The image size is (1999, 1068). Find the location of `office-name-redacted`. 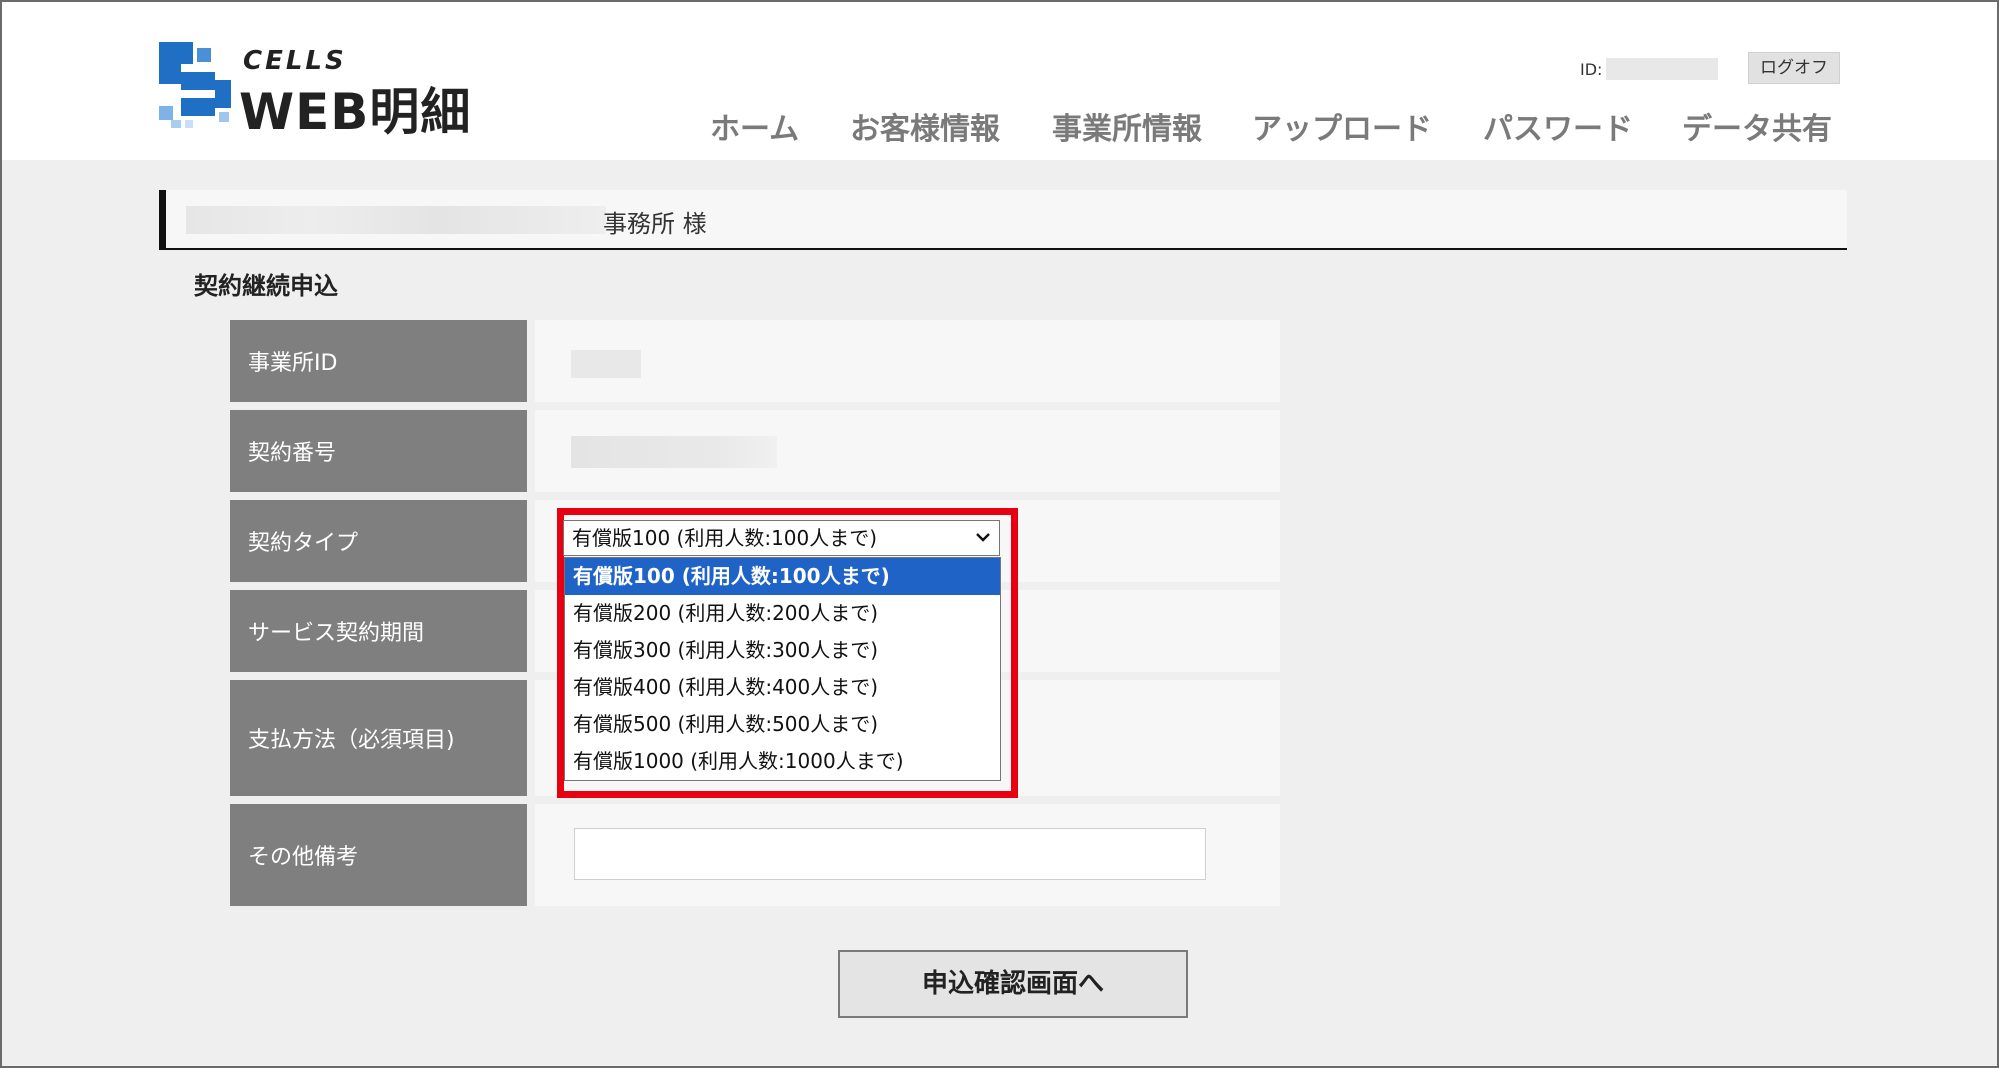

office-name-redacted is located at coordinates (396, 220).